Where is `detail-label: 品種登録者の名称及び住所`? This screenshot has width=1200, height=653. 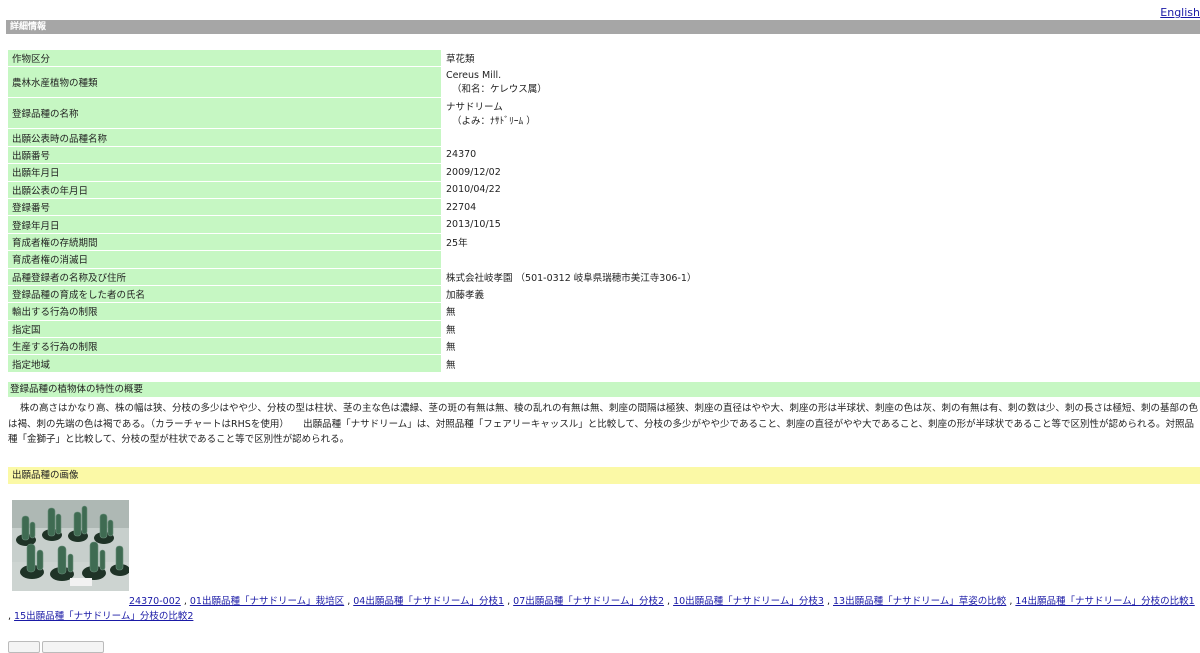
detail-label: 品種登録者の名称及び住所 is located at coordinates (224, 276).